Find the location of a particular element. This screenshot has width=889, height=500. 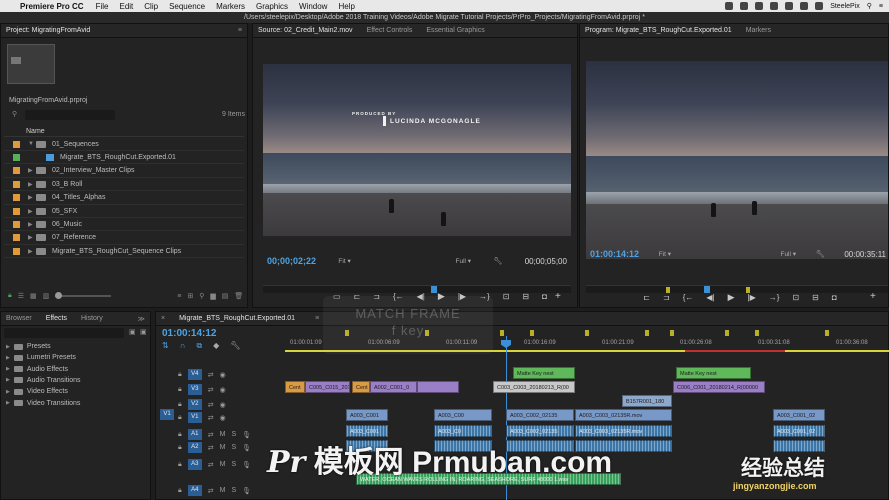

effects-folder: ▶ Audio Effects is located at coordinates (37, 369).